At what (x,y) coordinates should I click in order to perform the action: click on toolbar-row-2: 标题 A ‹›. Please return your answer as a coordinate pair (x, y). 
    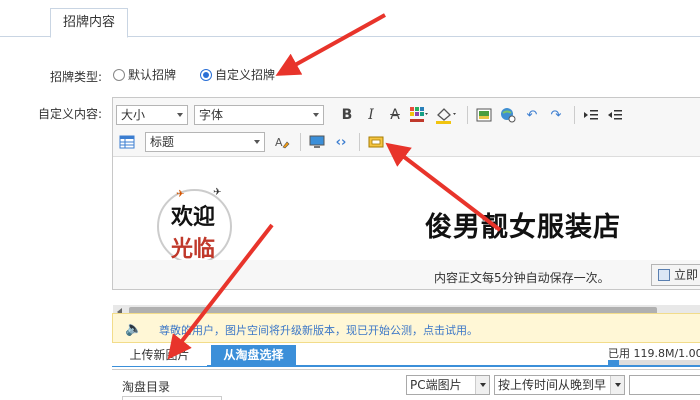
    Looking at the image, I should click on (406, 142).